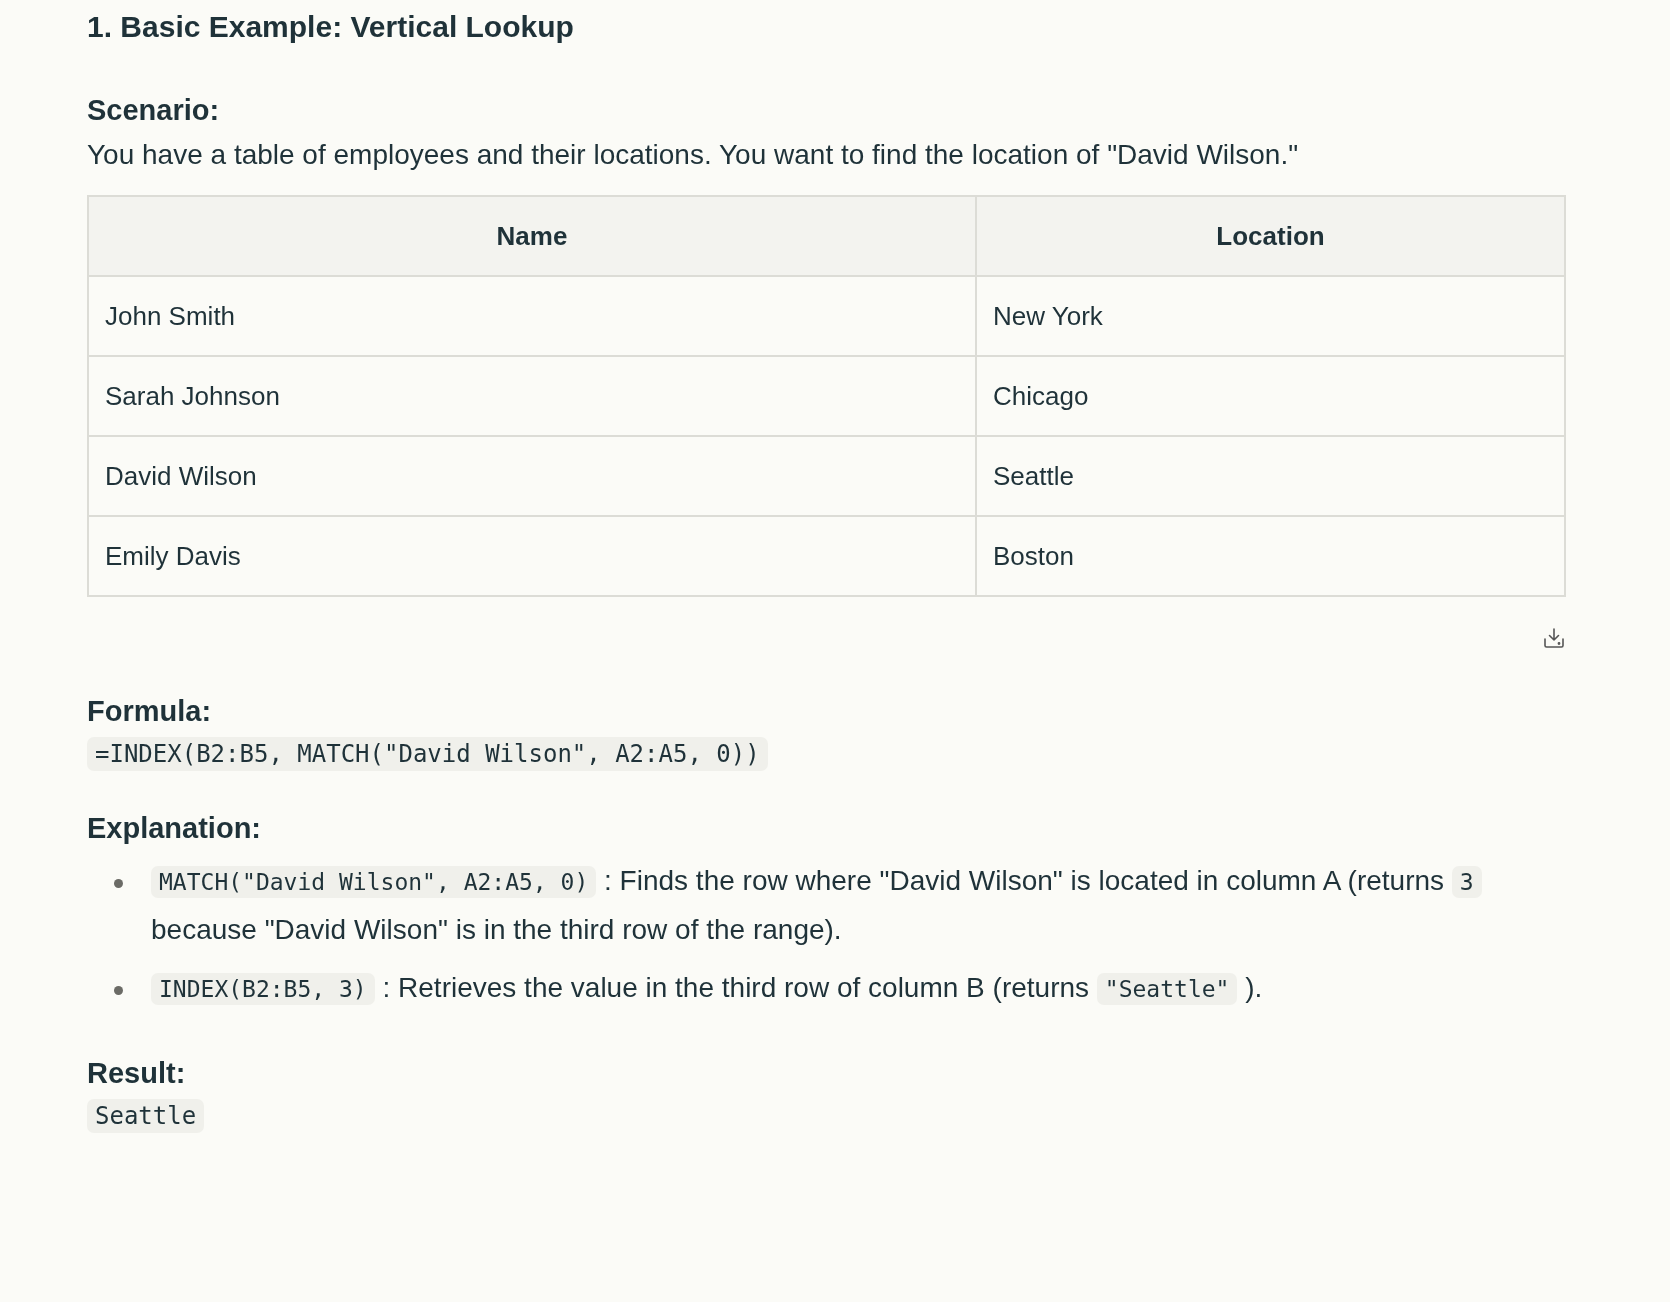 The width and height of the screenshot is (1670, 1302). I want to click on table-cell: Emily Davis, so click(532, 556).